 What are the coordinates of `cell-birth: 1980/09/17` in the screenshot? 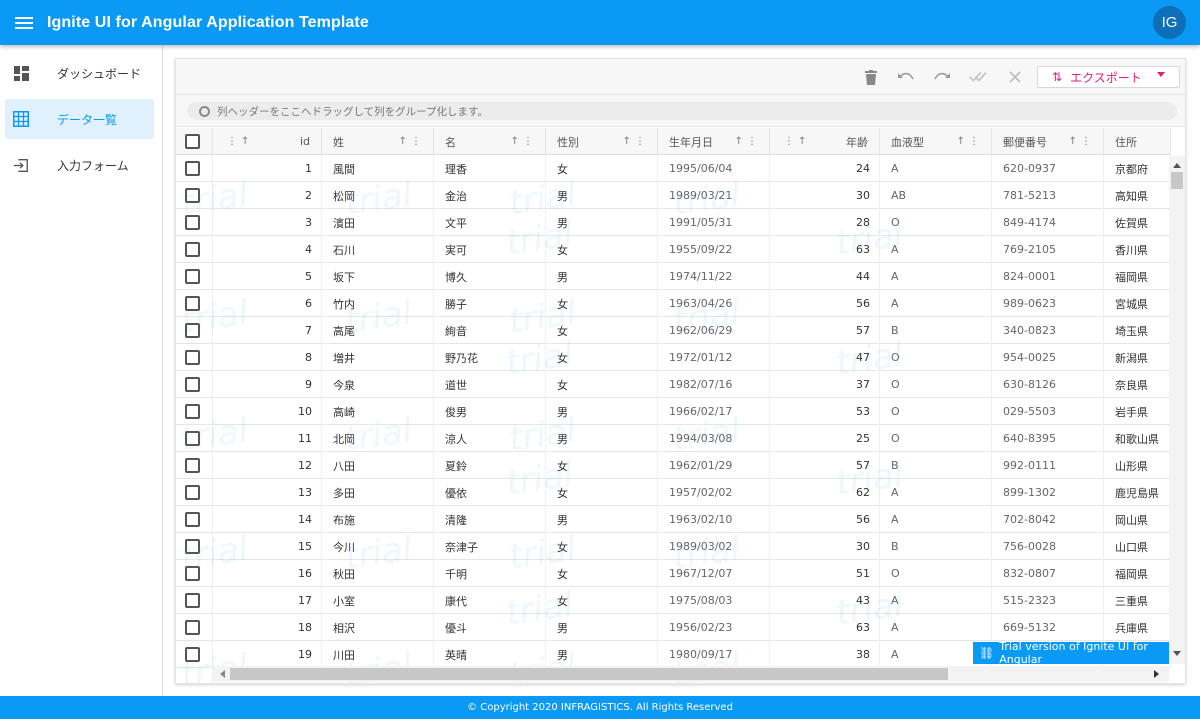 It's located at (714, 654).